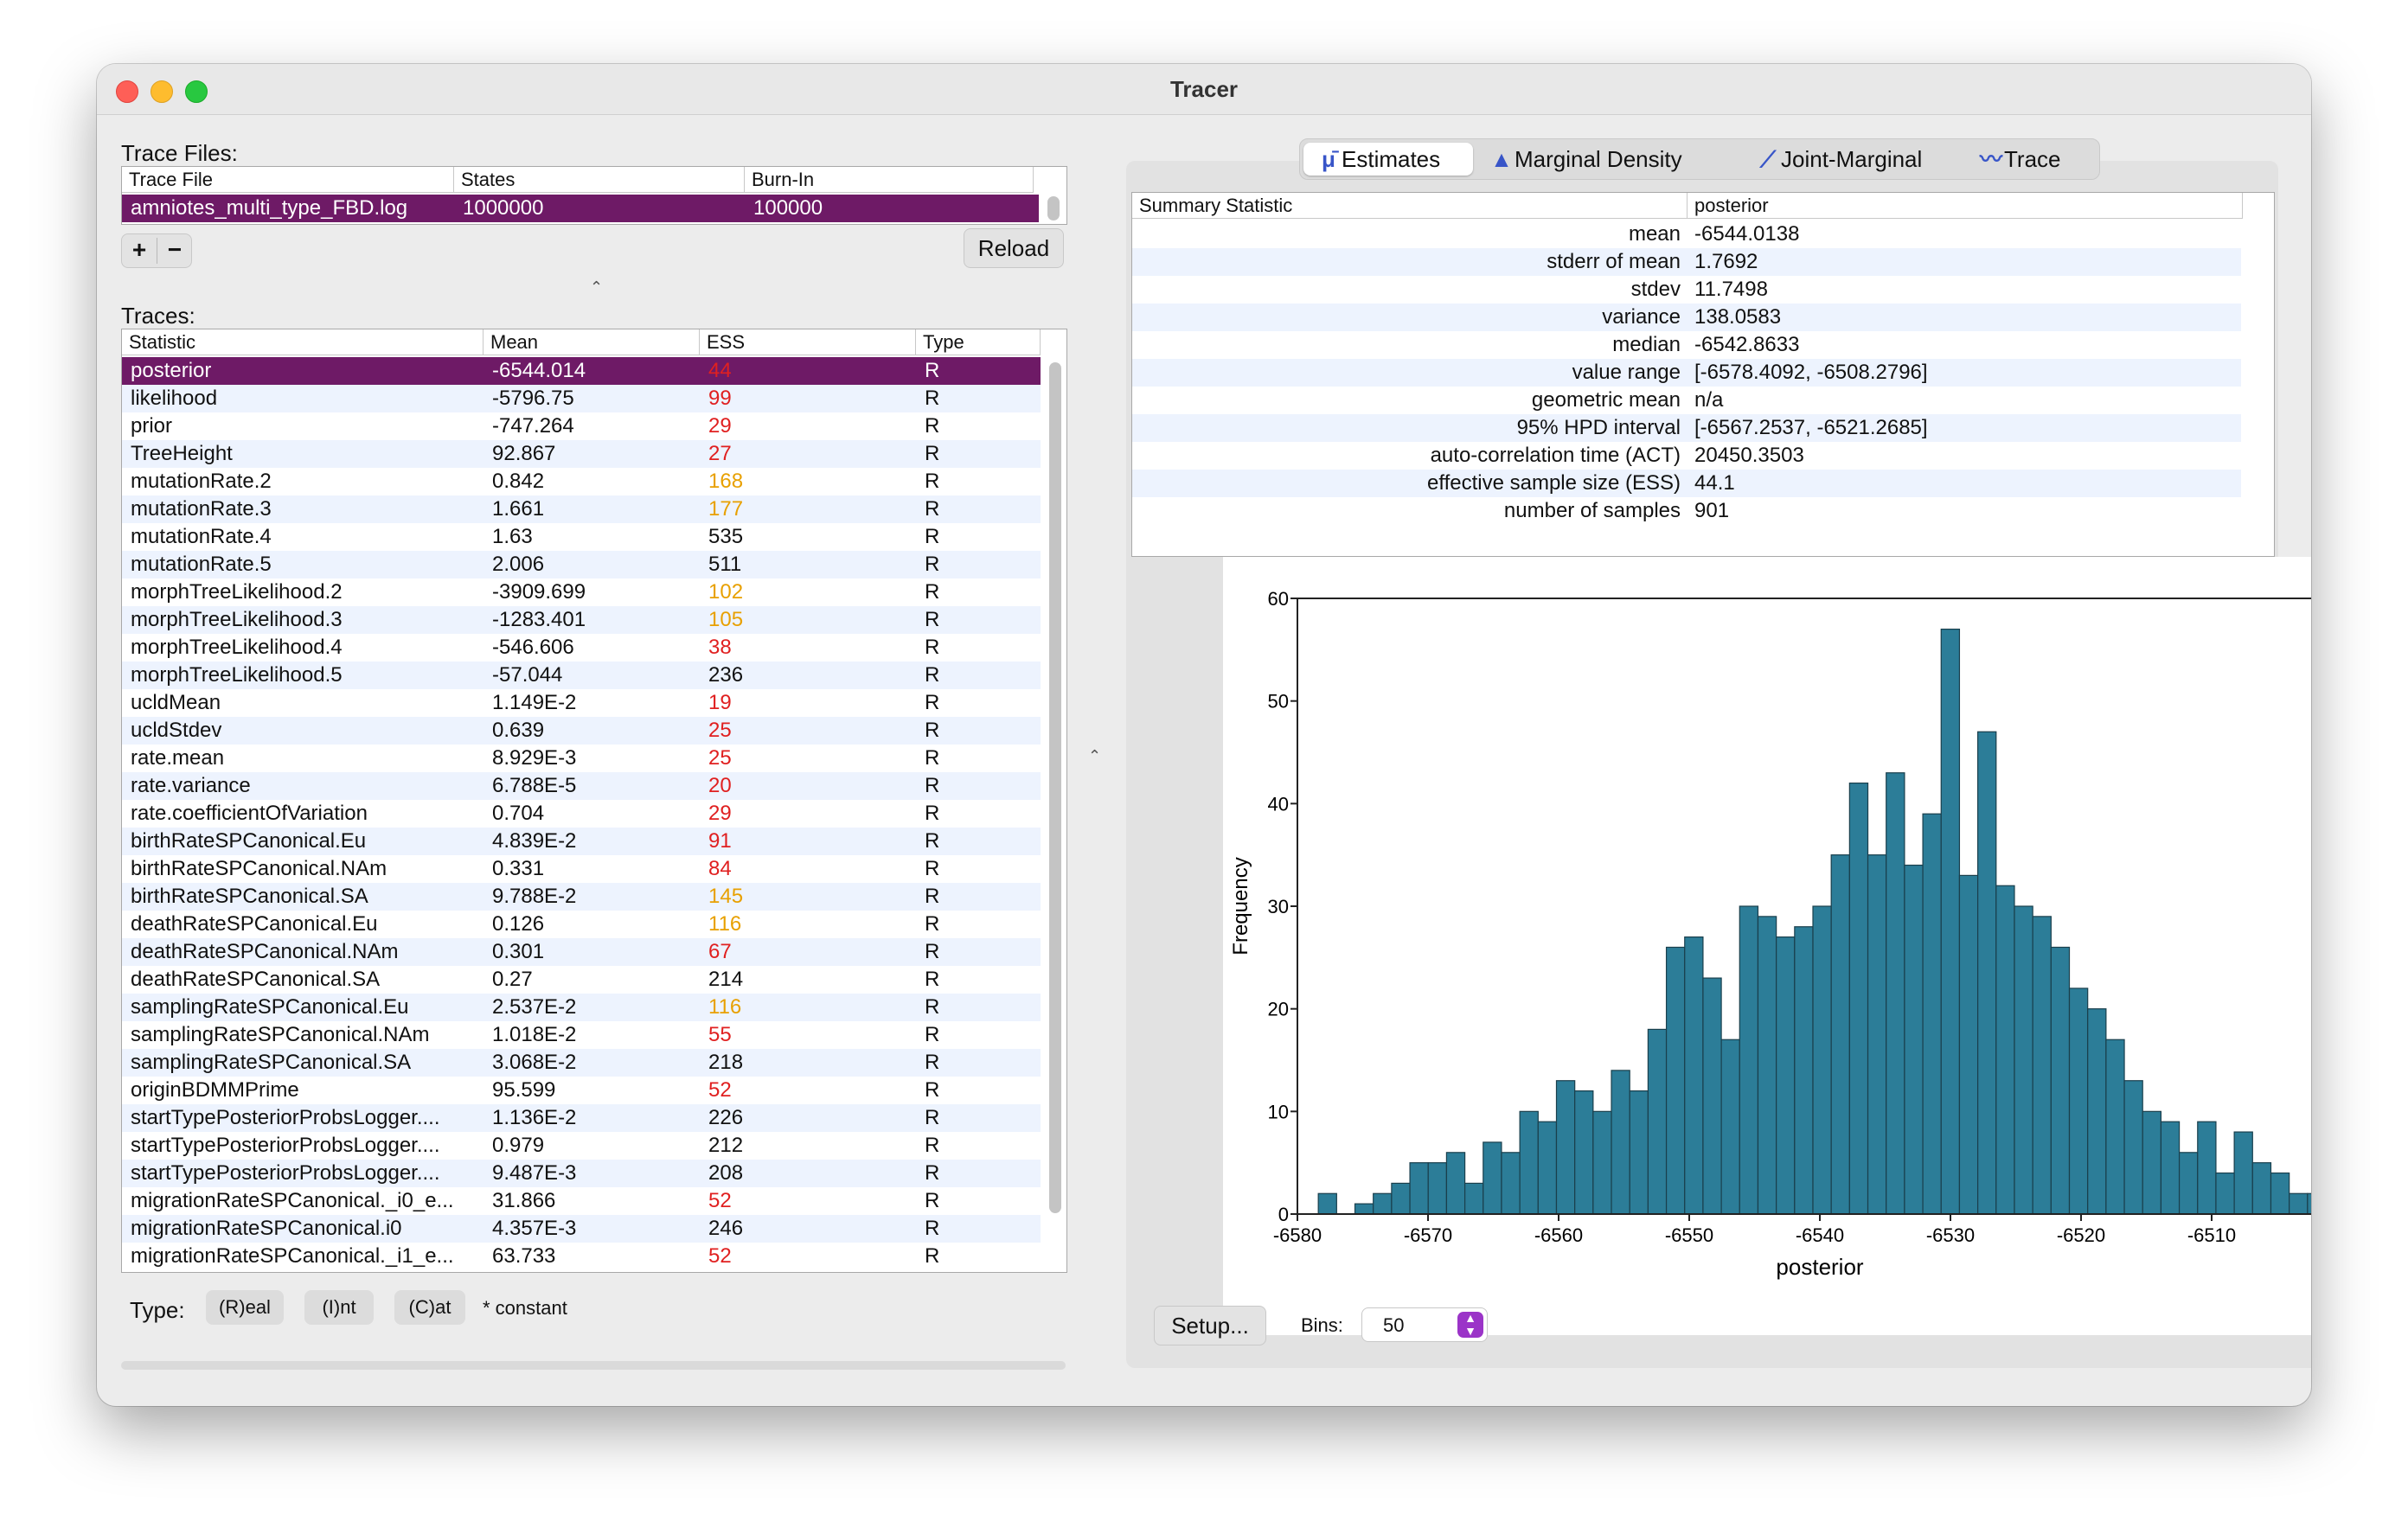  What do you see at coordinates (1686, 262) in the screenshot?
I see `summary-row: stderr of mean 1.7692` at bounding box center [1686, 262].